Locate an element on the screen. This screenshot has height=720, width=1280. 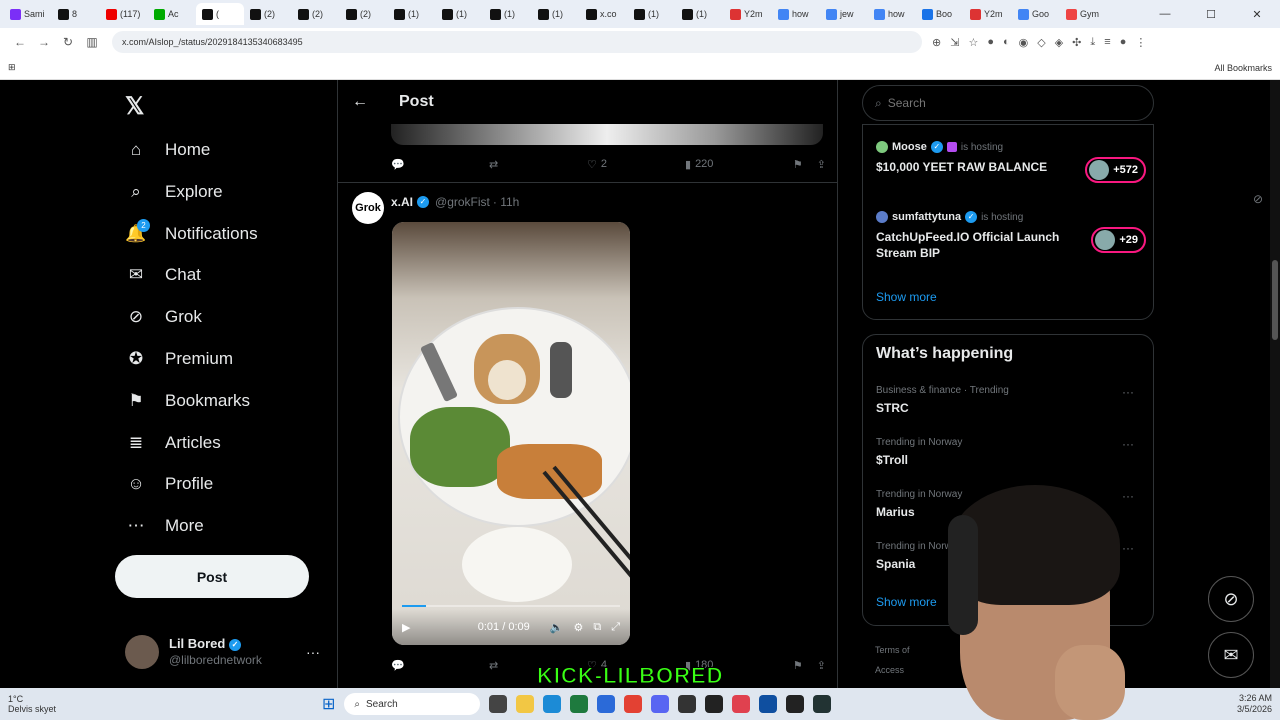
account-switcher: Lil Bored ✓ @lilborednetwork ··· is located at coordinates (222, 652).